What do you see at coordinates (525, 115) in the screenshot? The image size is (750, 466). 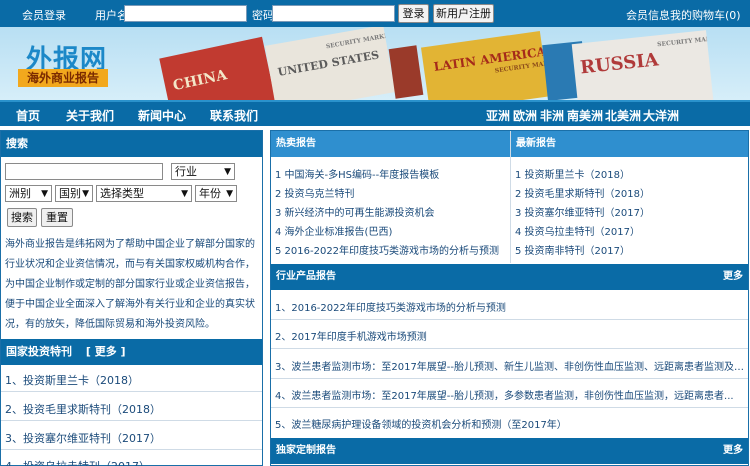 I see `nav-region-europe: 欧洲` at bounding box center [525, 115].